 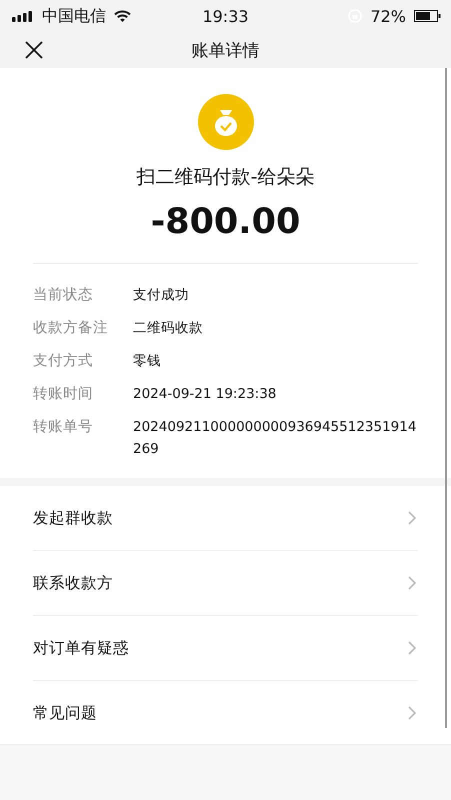 I want to click on carrier-name: 中国电信, so click(x=74, y=16).